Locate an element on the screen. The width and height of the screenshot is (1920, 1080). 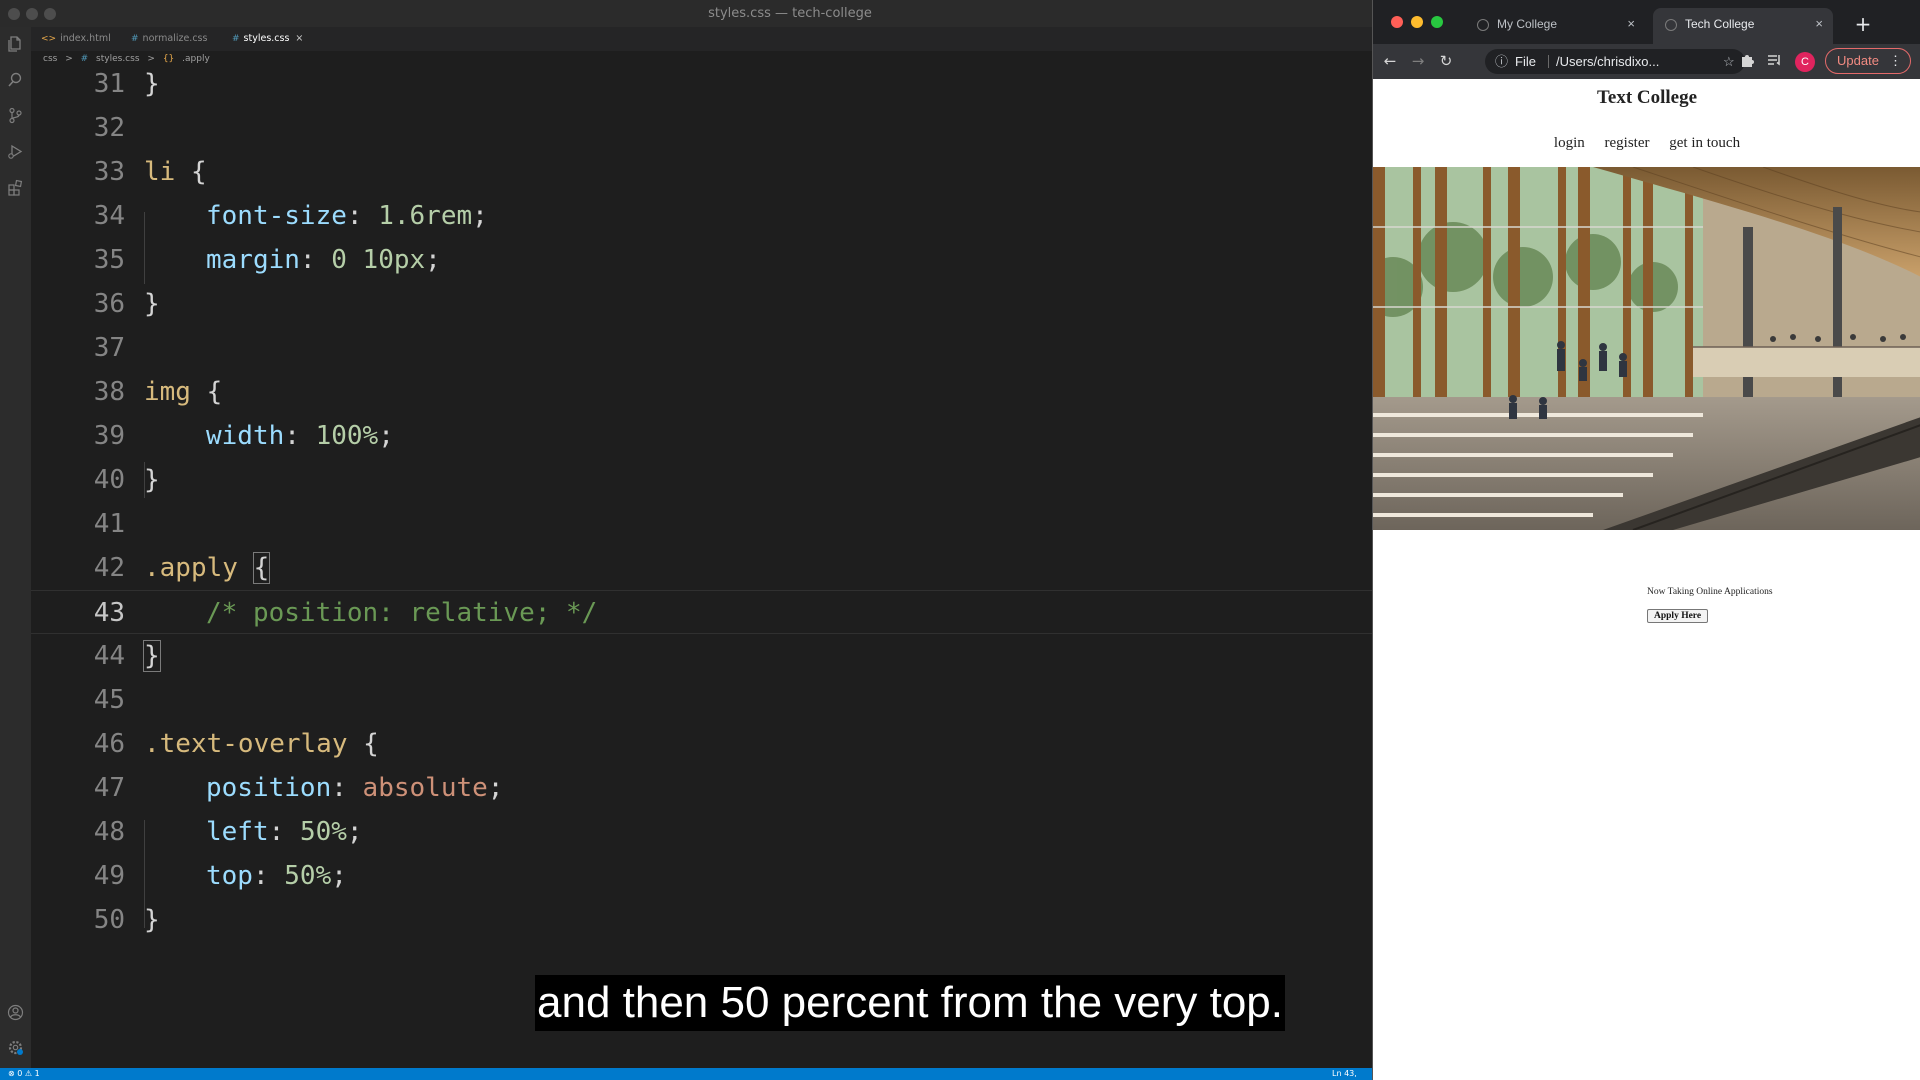
line-number: 34 is located at coordinates (109, 216).